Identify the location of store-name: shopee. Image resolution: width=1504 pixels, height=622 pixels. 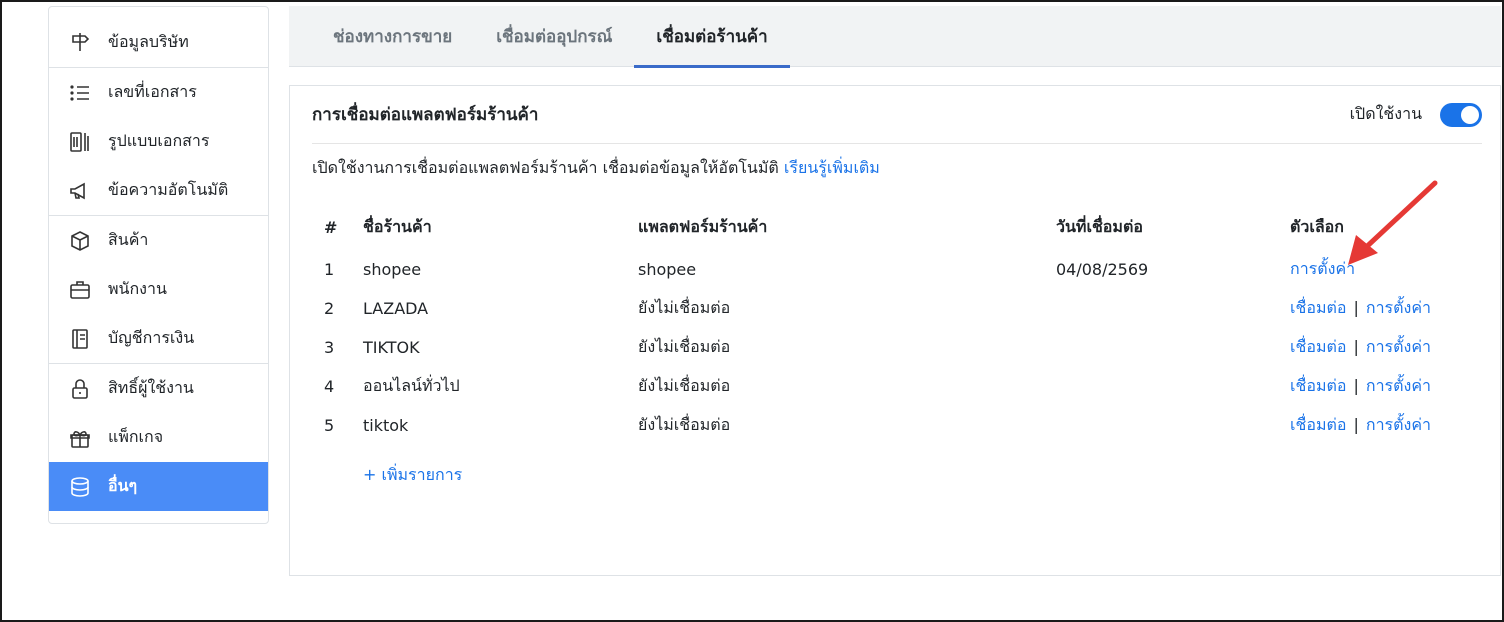
(392, 269).